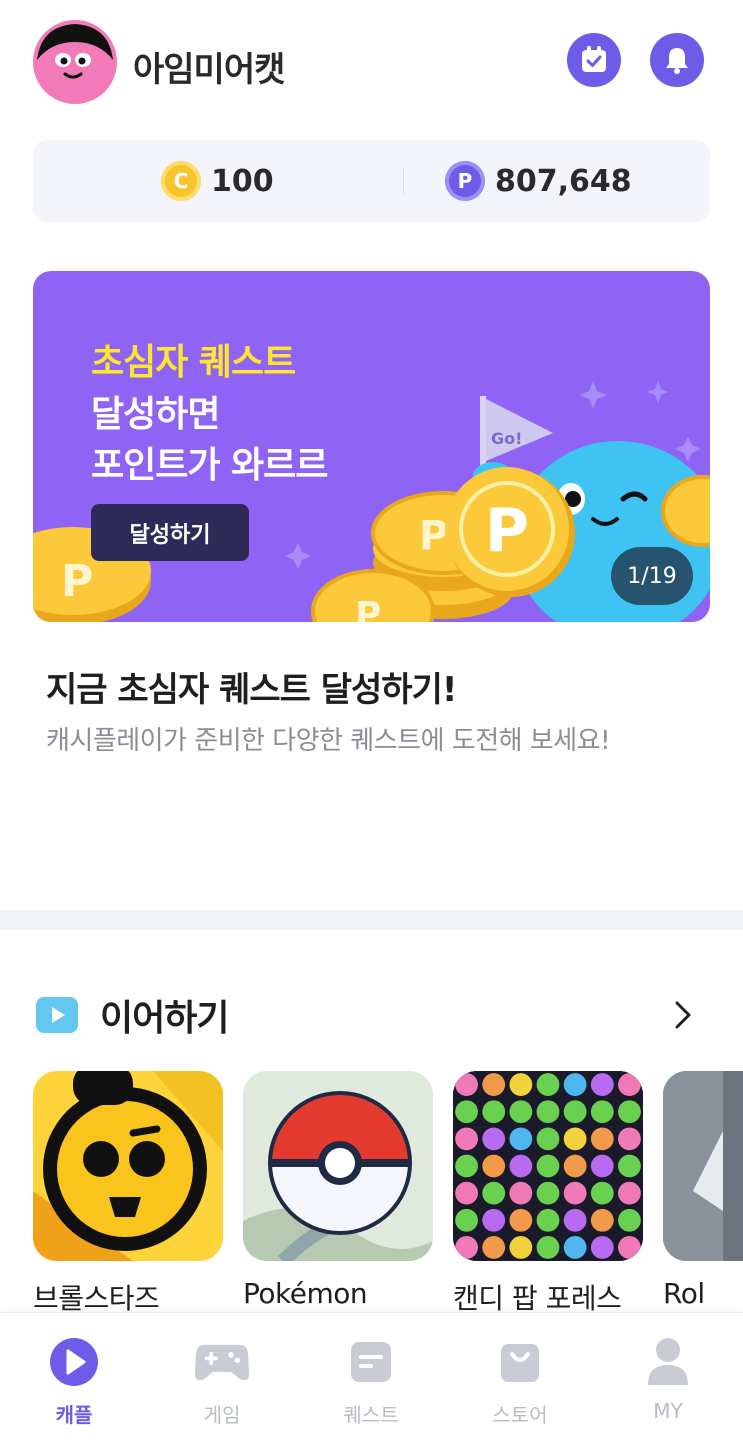  I want to click on person-icon, so click(668, 1362).